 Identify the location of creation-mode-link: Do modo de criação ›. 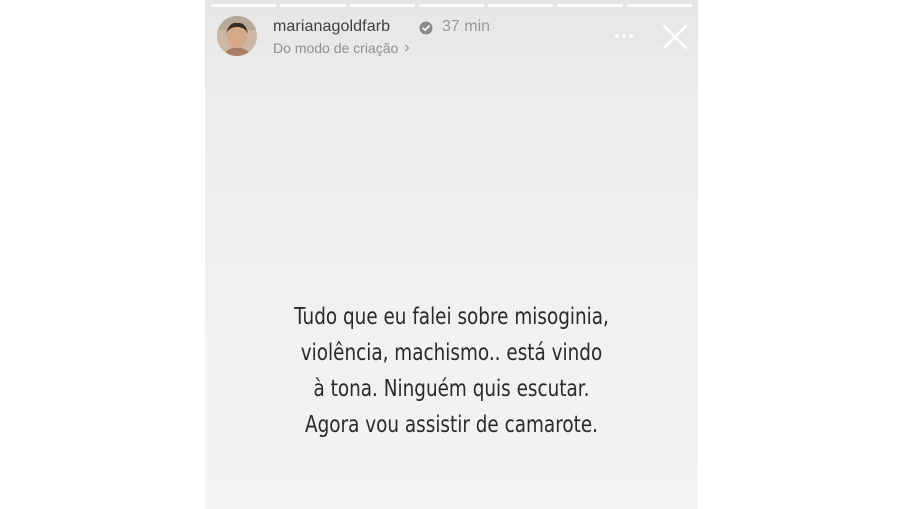
(341, 48).